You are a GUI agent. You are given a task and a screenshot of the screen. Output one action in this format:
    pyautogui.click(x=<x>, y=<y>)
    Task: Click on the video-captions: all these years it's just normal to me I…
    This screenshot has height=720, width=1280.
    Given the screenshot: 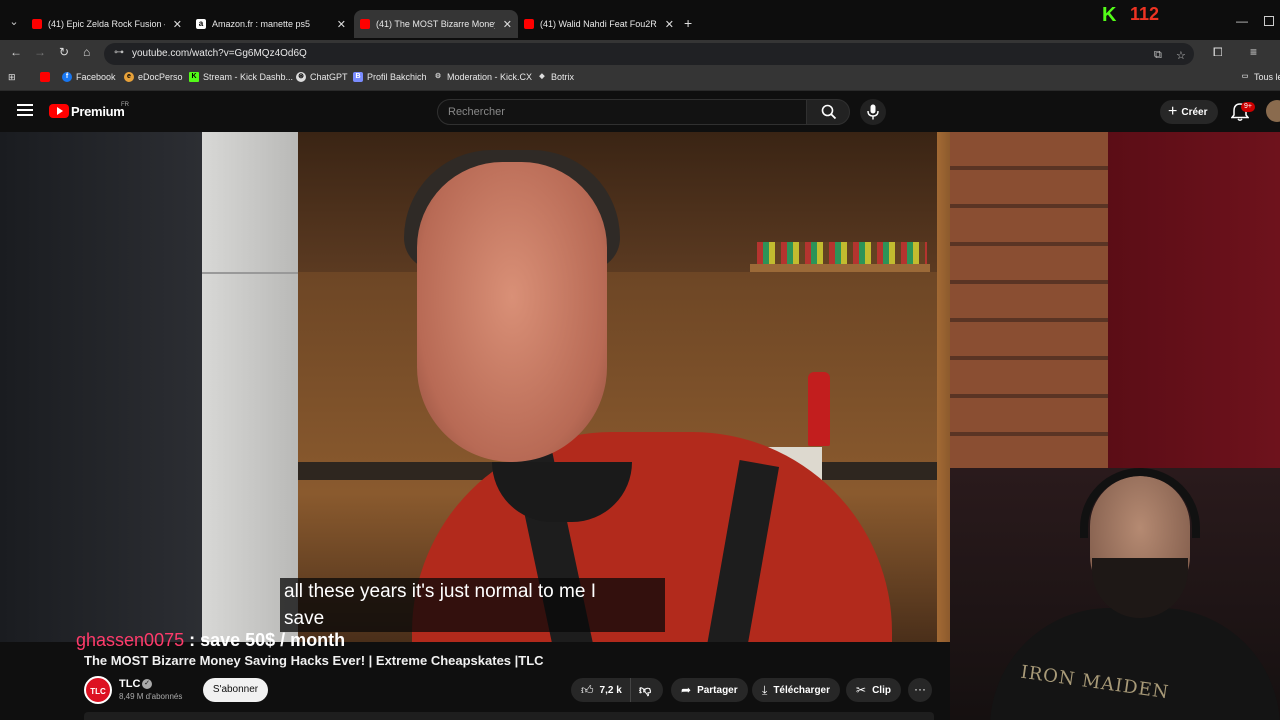 What is the action you would take?
    pyautogui.click(x=472, y=605)
    